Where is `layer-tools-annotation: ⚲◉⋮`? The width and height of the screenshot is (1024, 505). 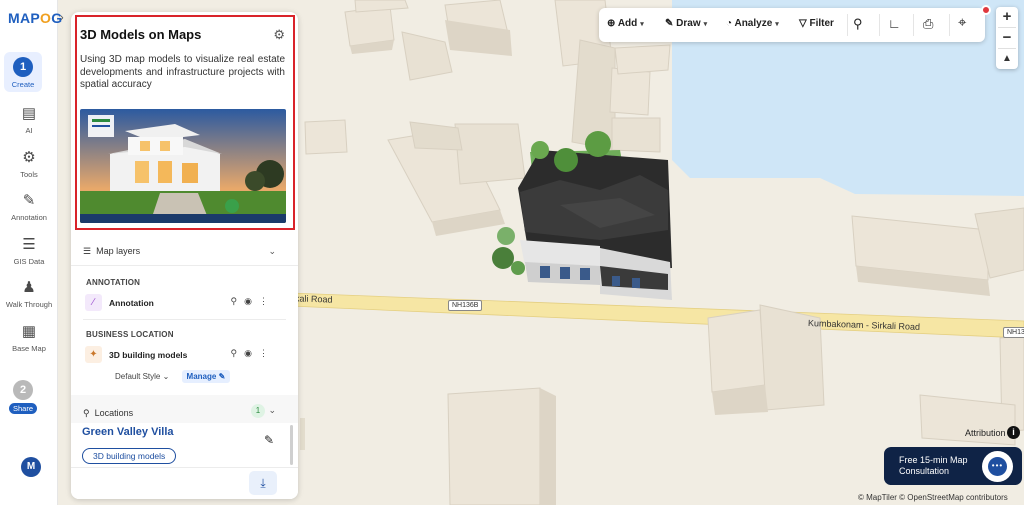
layer-tools-annotation: ⚲◉⋮ is located at coordinates (253, 301).